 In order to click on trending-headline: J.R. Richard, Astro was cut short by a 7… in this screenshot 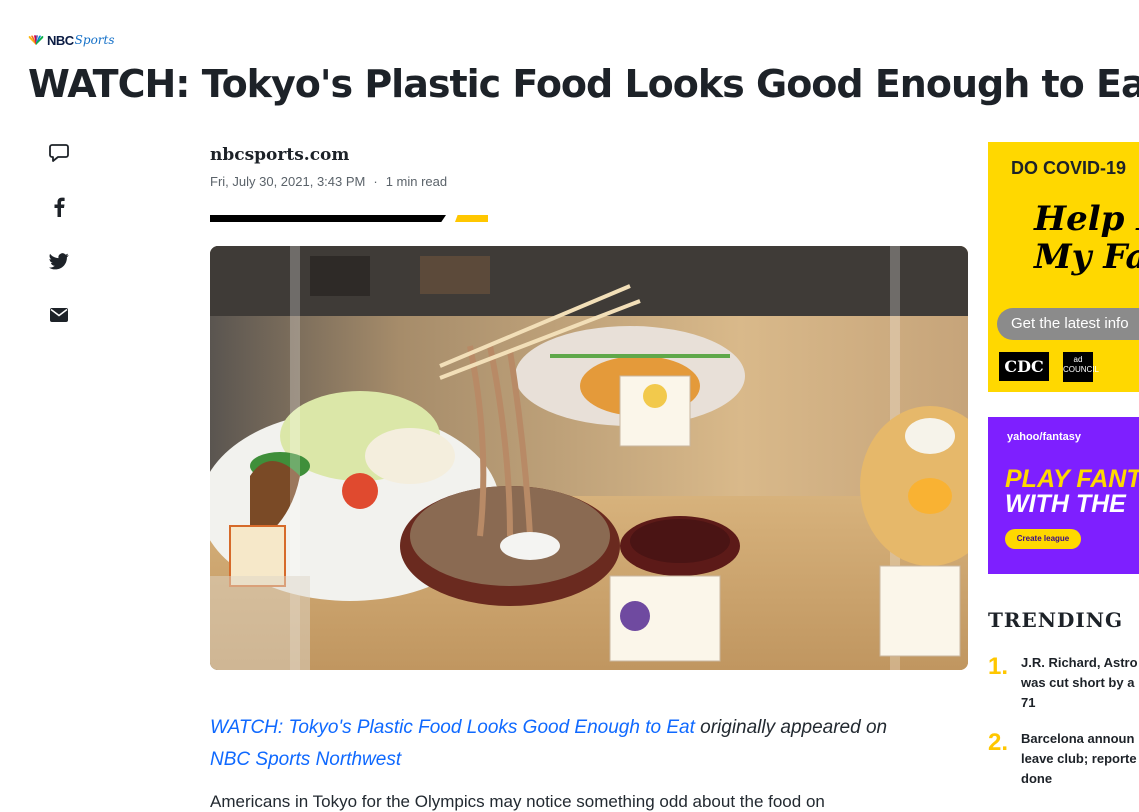, I will do `click(1079, 683)`.